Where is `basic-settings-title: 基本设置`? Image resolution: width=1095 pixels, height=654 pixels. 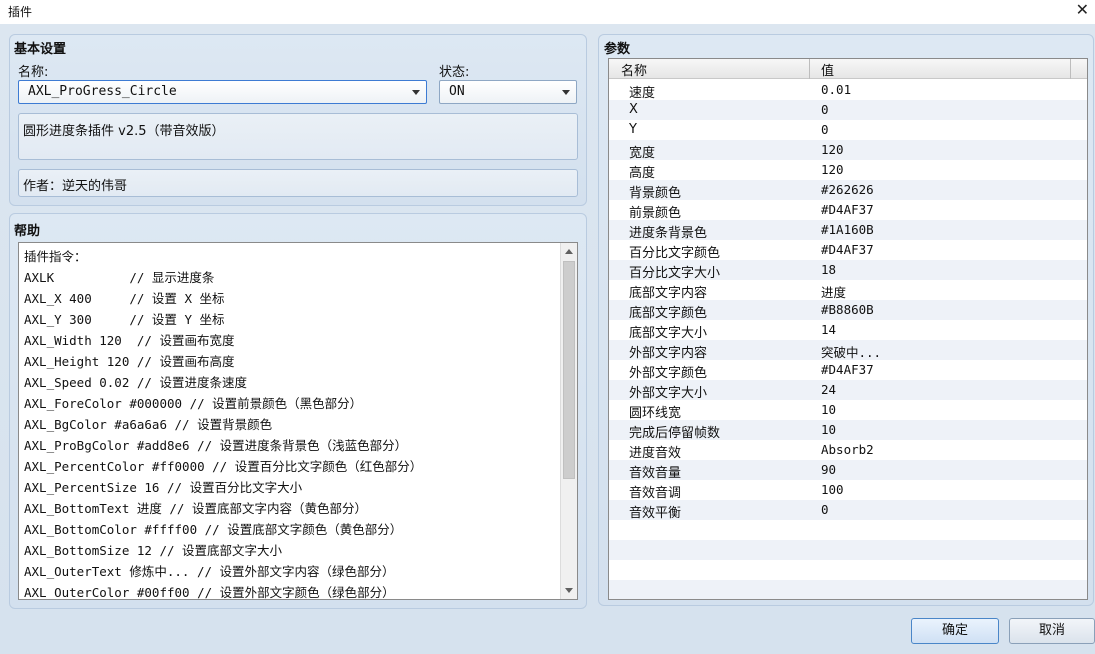
basic-settings-title: 基本设置 is located at coordinates (40, 49).